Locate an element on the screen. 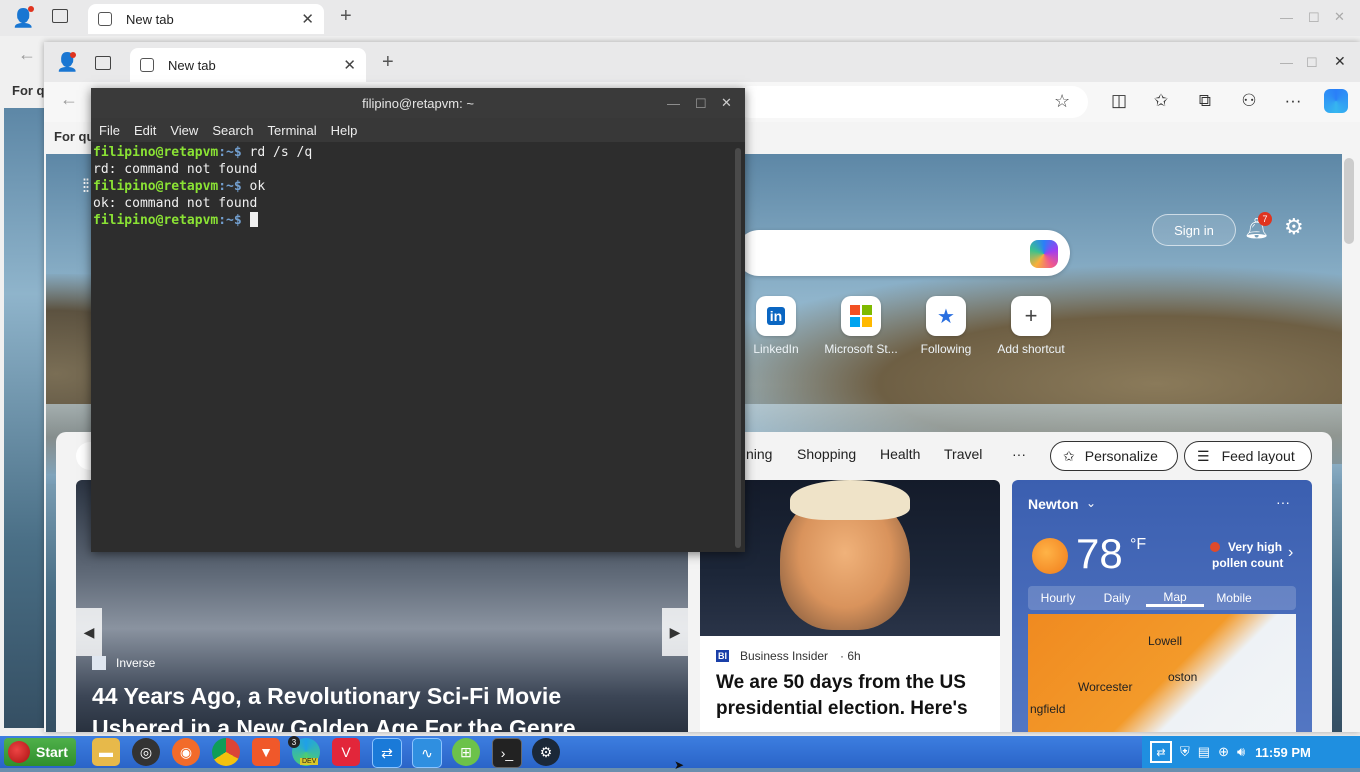 The image size is (1360, 772). pollen-alert-line1: Very high is located at coordinates (1255, 547).